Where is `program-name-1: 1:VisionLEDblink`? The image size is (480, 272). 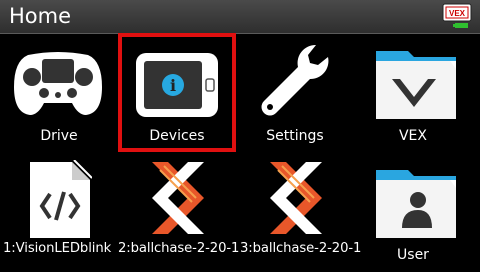 program-name-1: 1:VisionLEDblink is located at coordinates (57, 248).